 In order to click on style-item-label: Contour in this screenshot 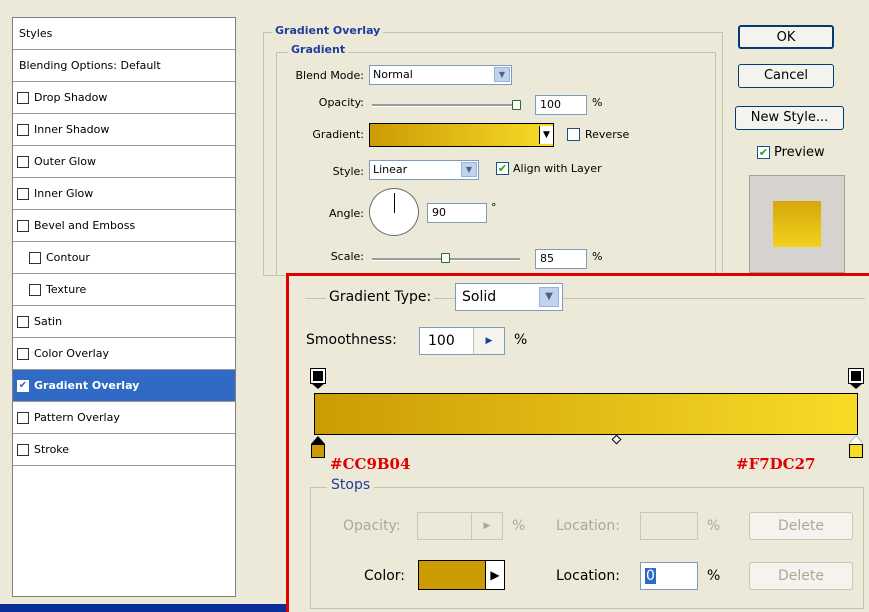, I will do `click(68, 257)`.